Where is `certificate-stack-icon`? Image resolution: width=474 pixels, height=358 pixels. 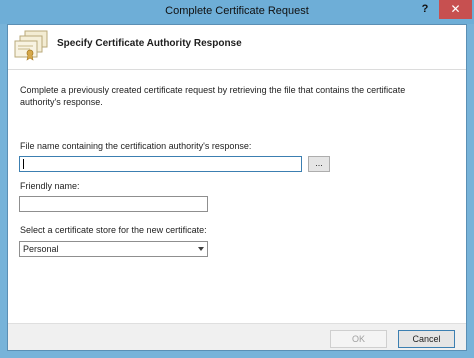
certificate-stack-icon is located at coordinates (31, 45).